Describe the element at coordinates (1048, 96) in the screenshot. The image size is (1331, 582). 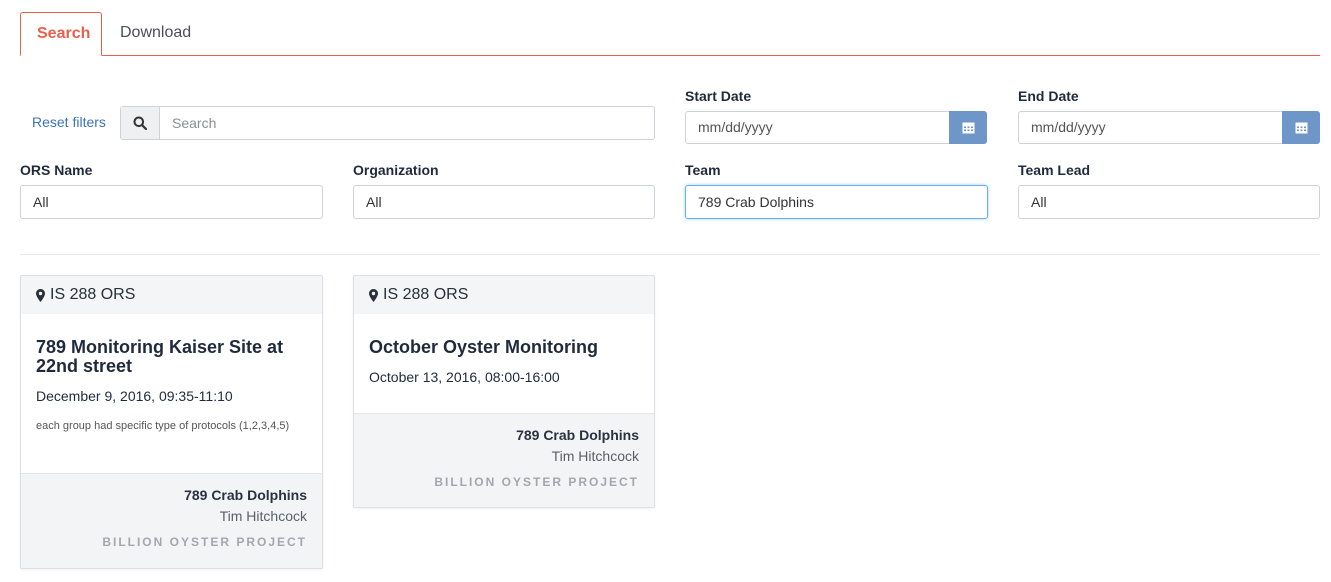
I see `end-date-label: End Date` at that location.